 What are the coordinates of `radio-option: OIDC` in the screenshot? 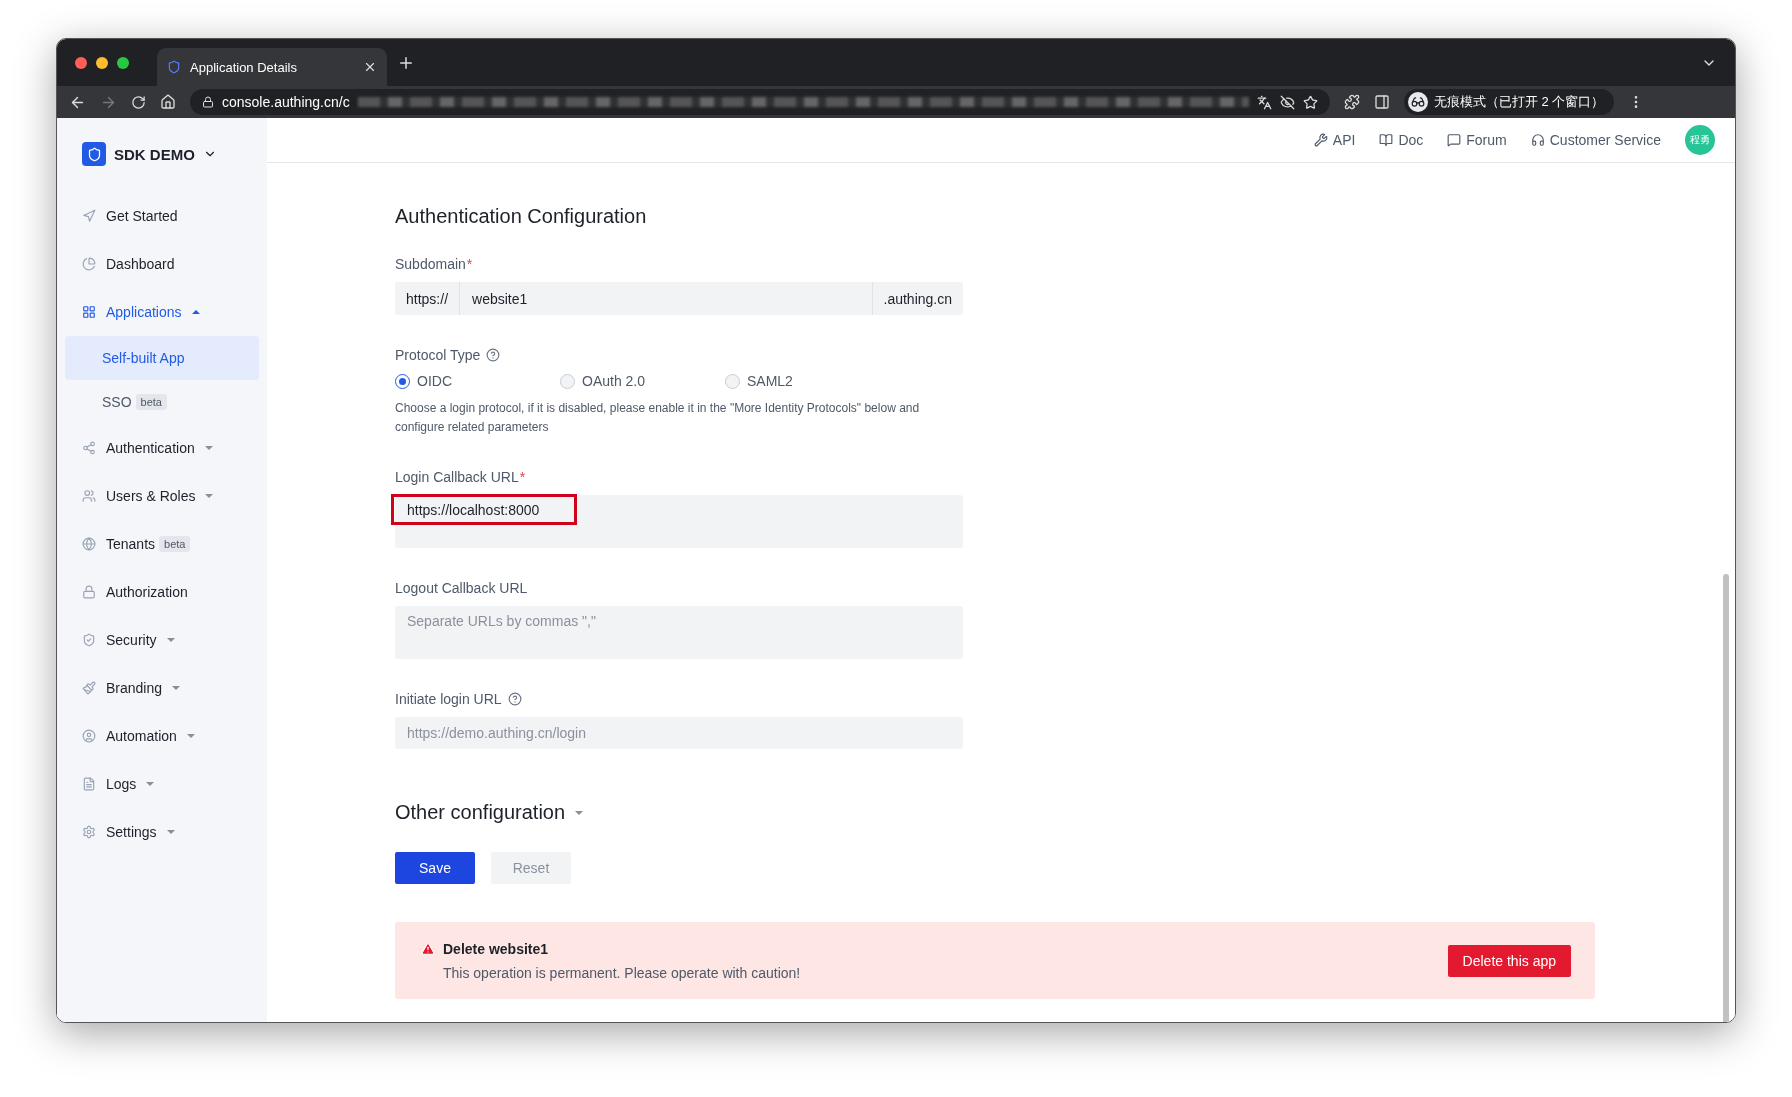 It's located at (477, 381).